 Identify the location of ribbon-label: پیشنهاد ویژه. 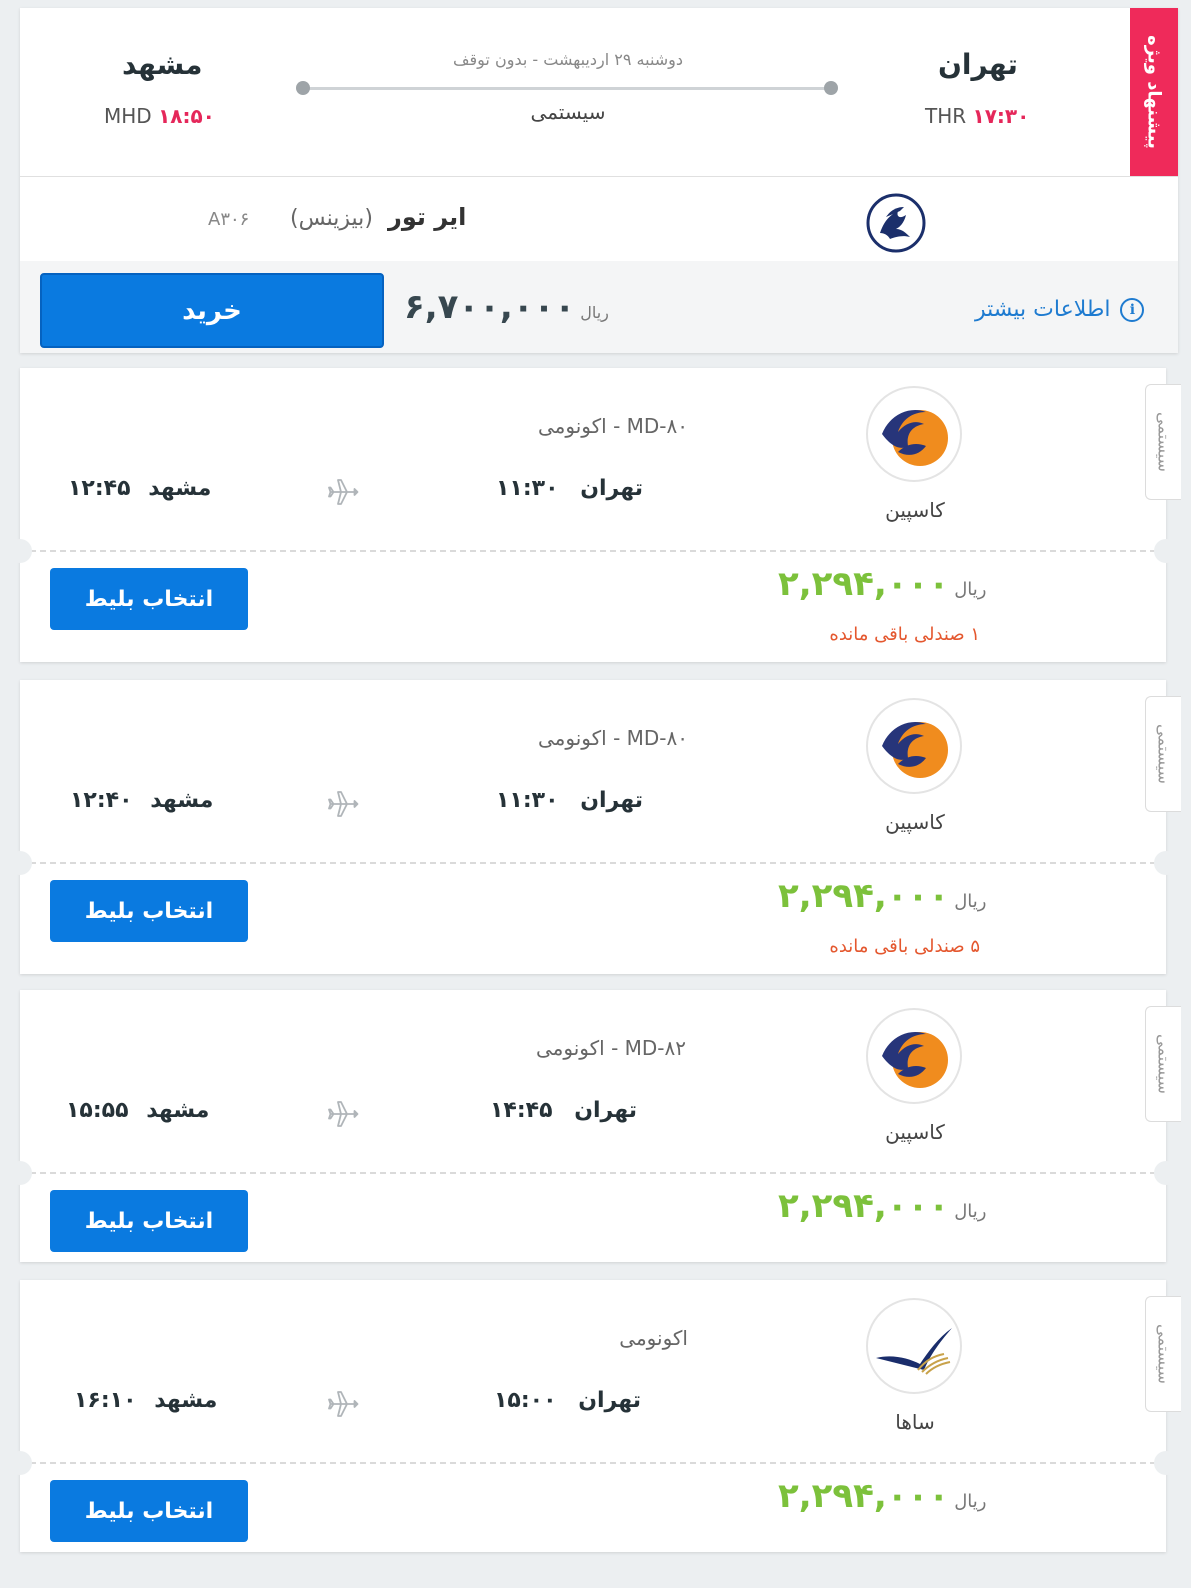
(1154, 92).